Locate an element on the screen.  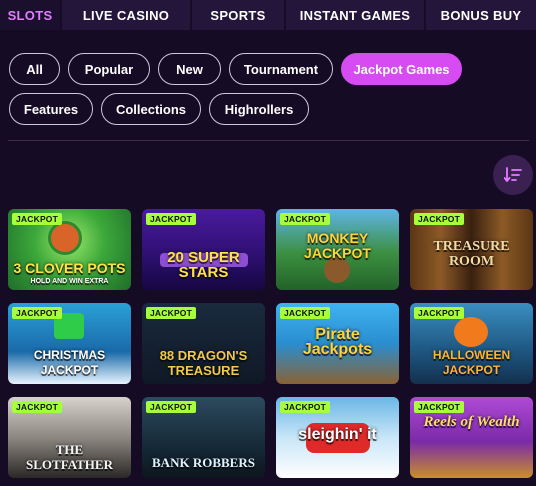
game-title: sleighin' it is located at coordinates (337, 434).